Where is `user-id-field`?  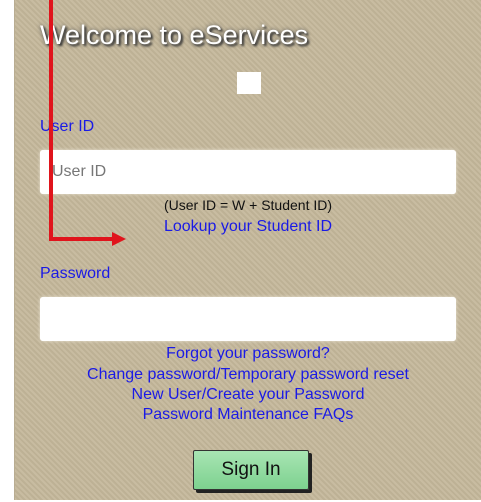
user-id-field is located at coordinates (248, 172).